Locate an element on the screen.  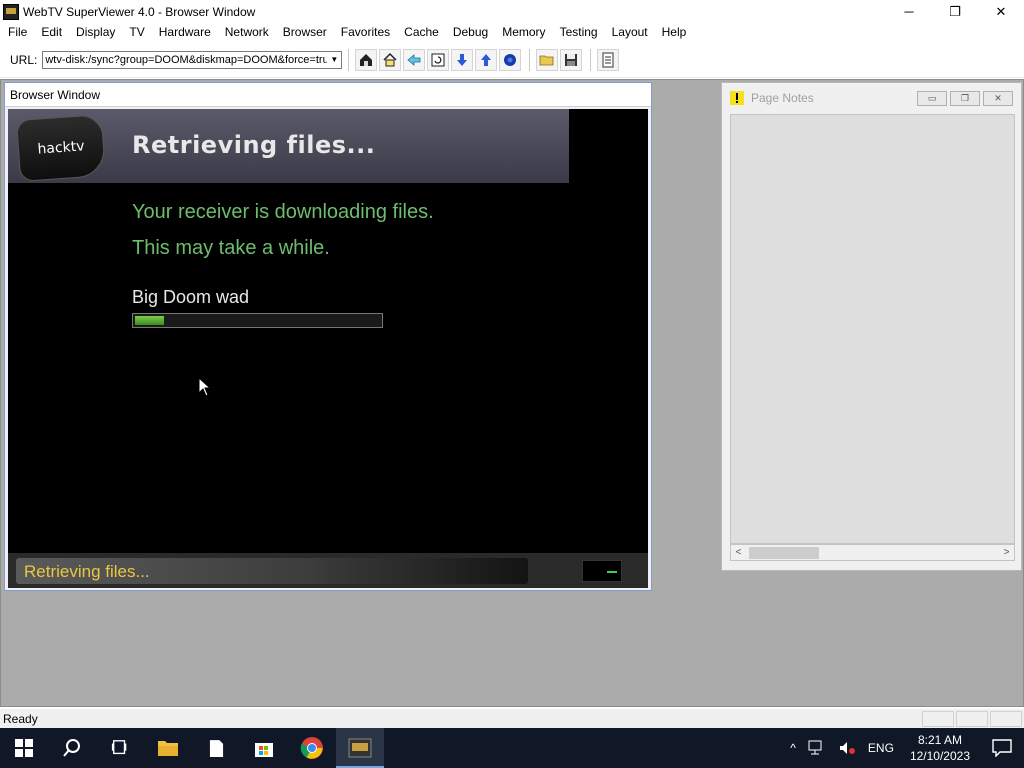
up-arrow-icon is located at coordinates (486, 59).